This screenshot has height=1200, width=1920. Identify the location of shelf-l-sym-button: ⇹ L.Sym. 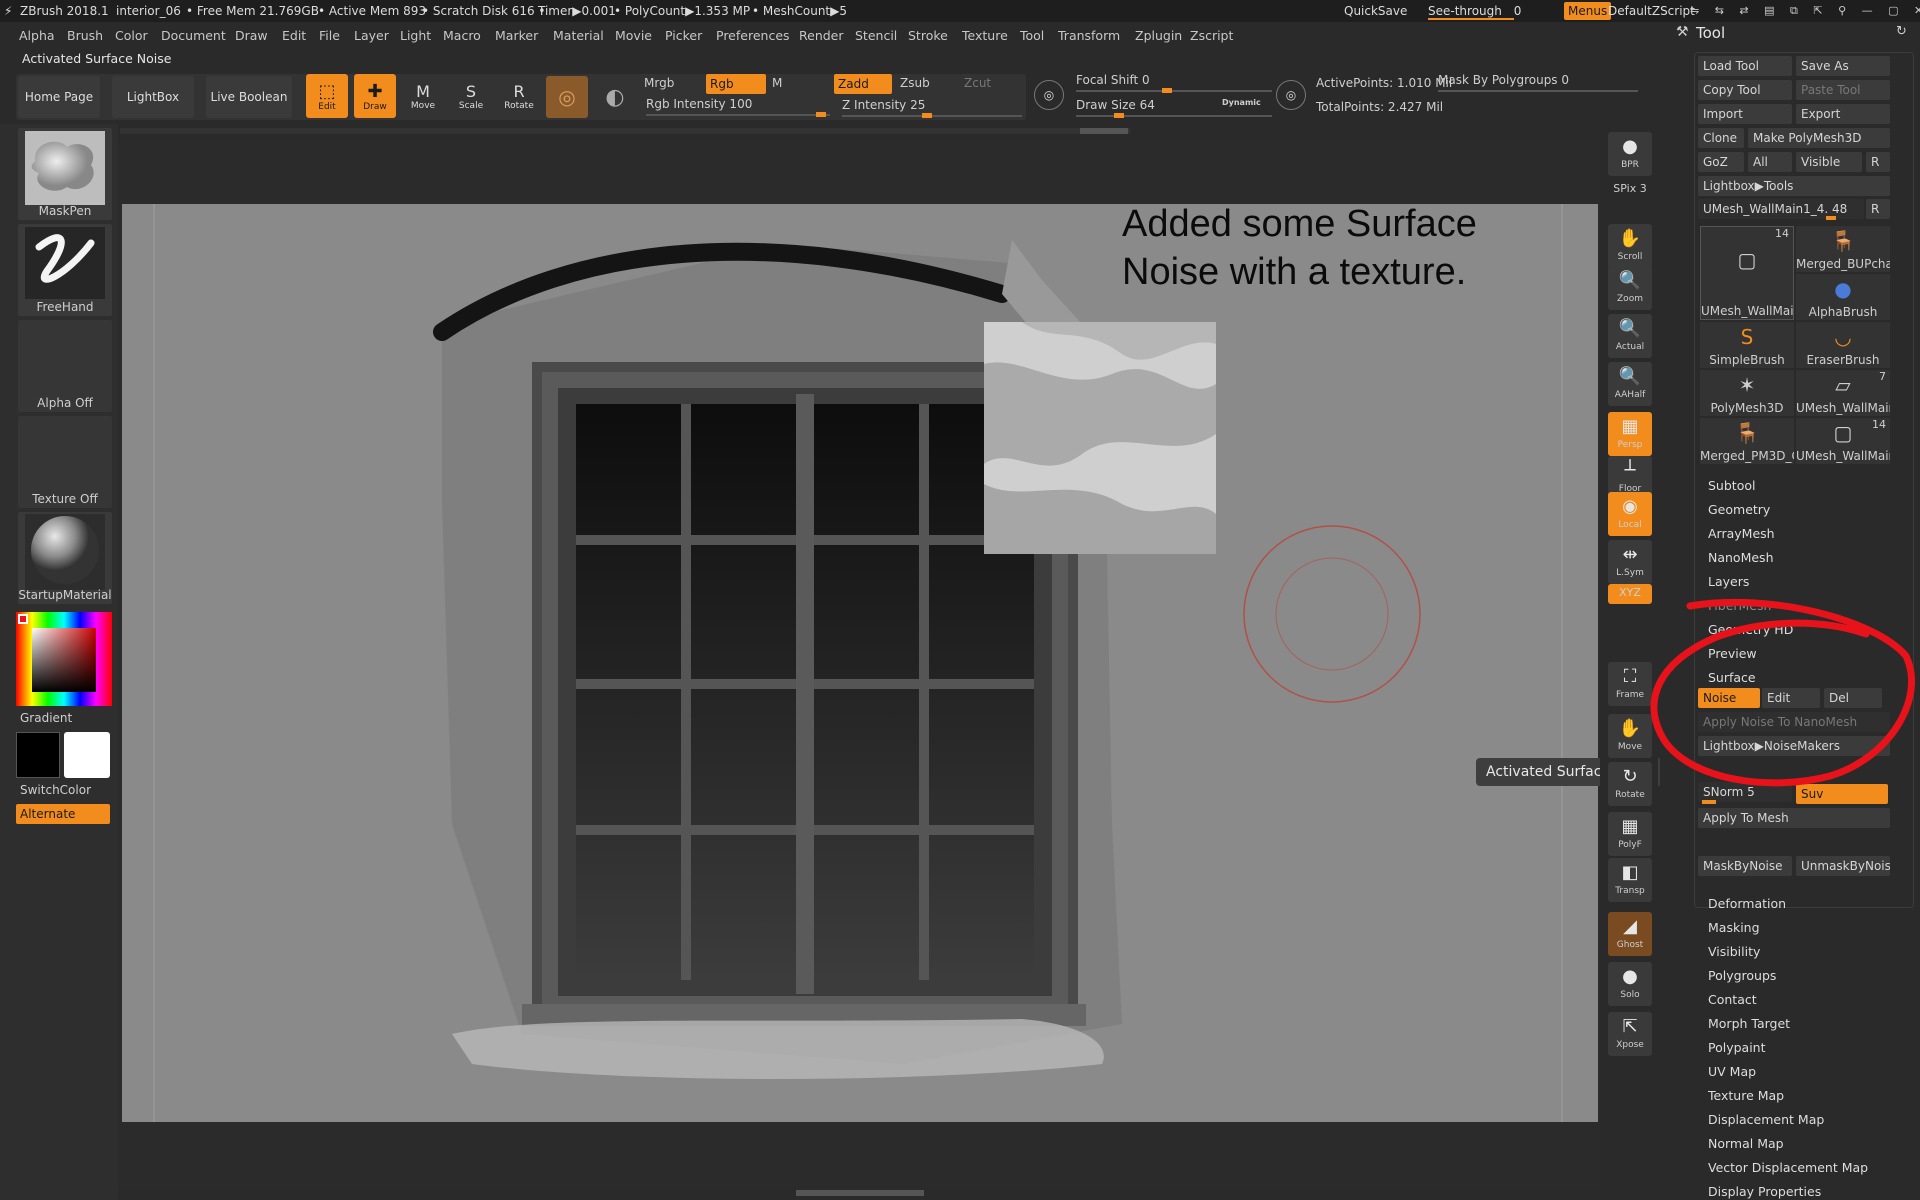
(1630, 562).